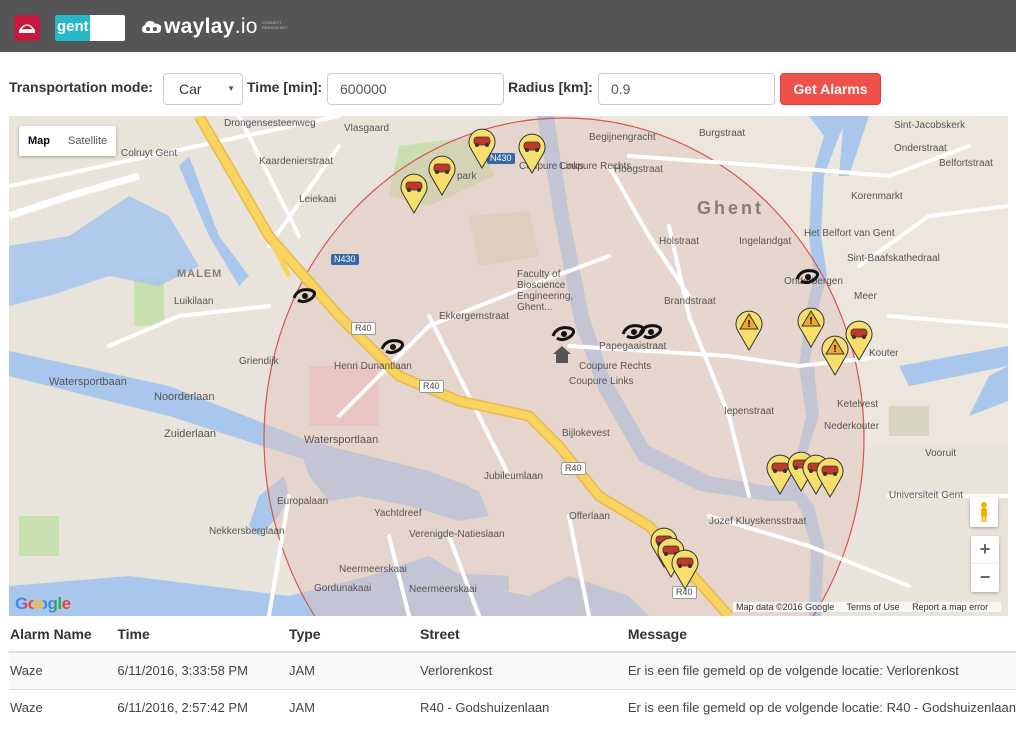 This screenshot has width=1016, height=737. Describe the element at coordinates (27, 28) in the screenshot. I see `city-logo-icon` at that location.